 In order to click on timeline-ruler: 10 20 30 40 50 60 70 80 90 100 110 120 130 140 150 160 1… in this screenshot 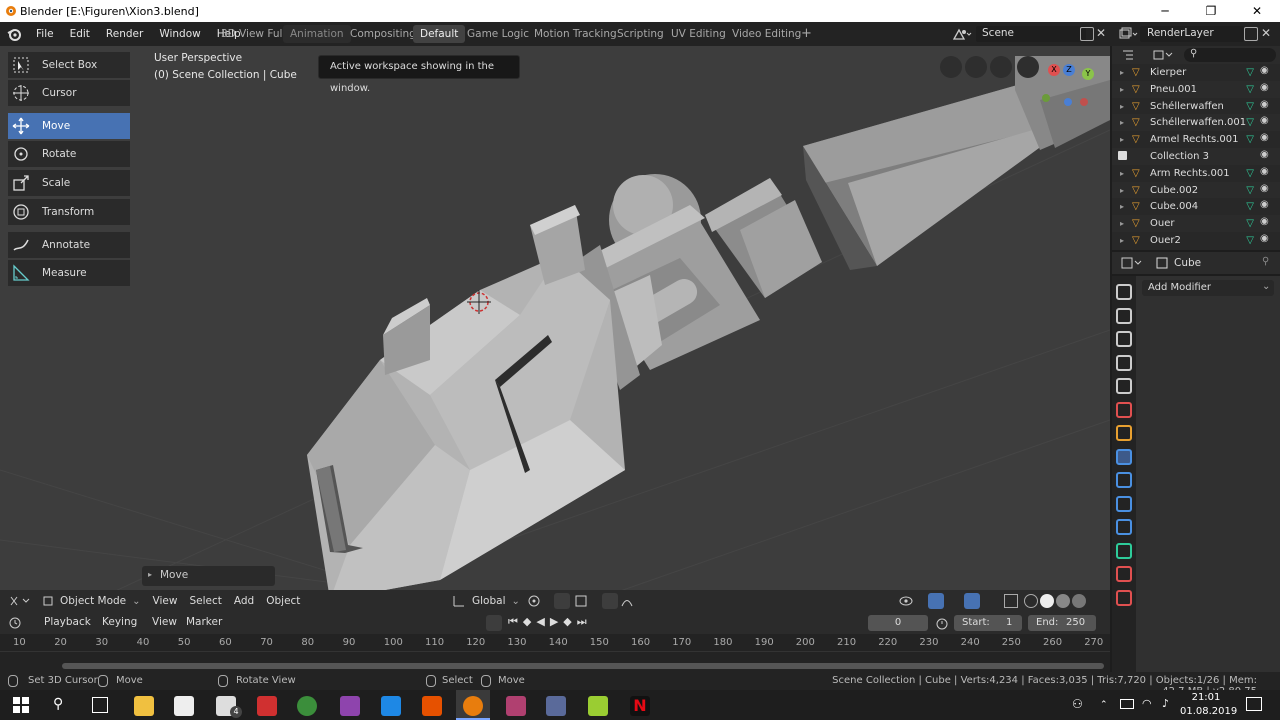, I will do `click(555, 653)`.